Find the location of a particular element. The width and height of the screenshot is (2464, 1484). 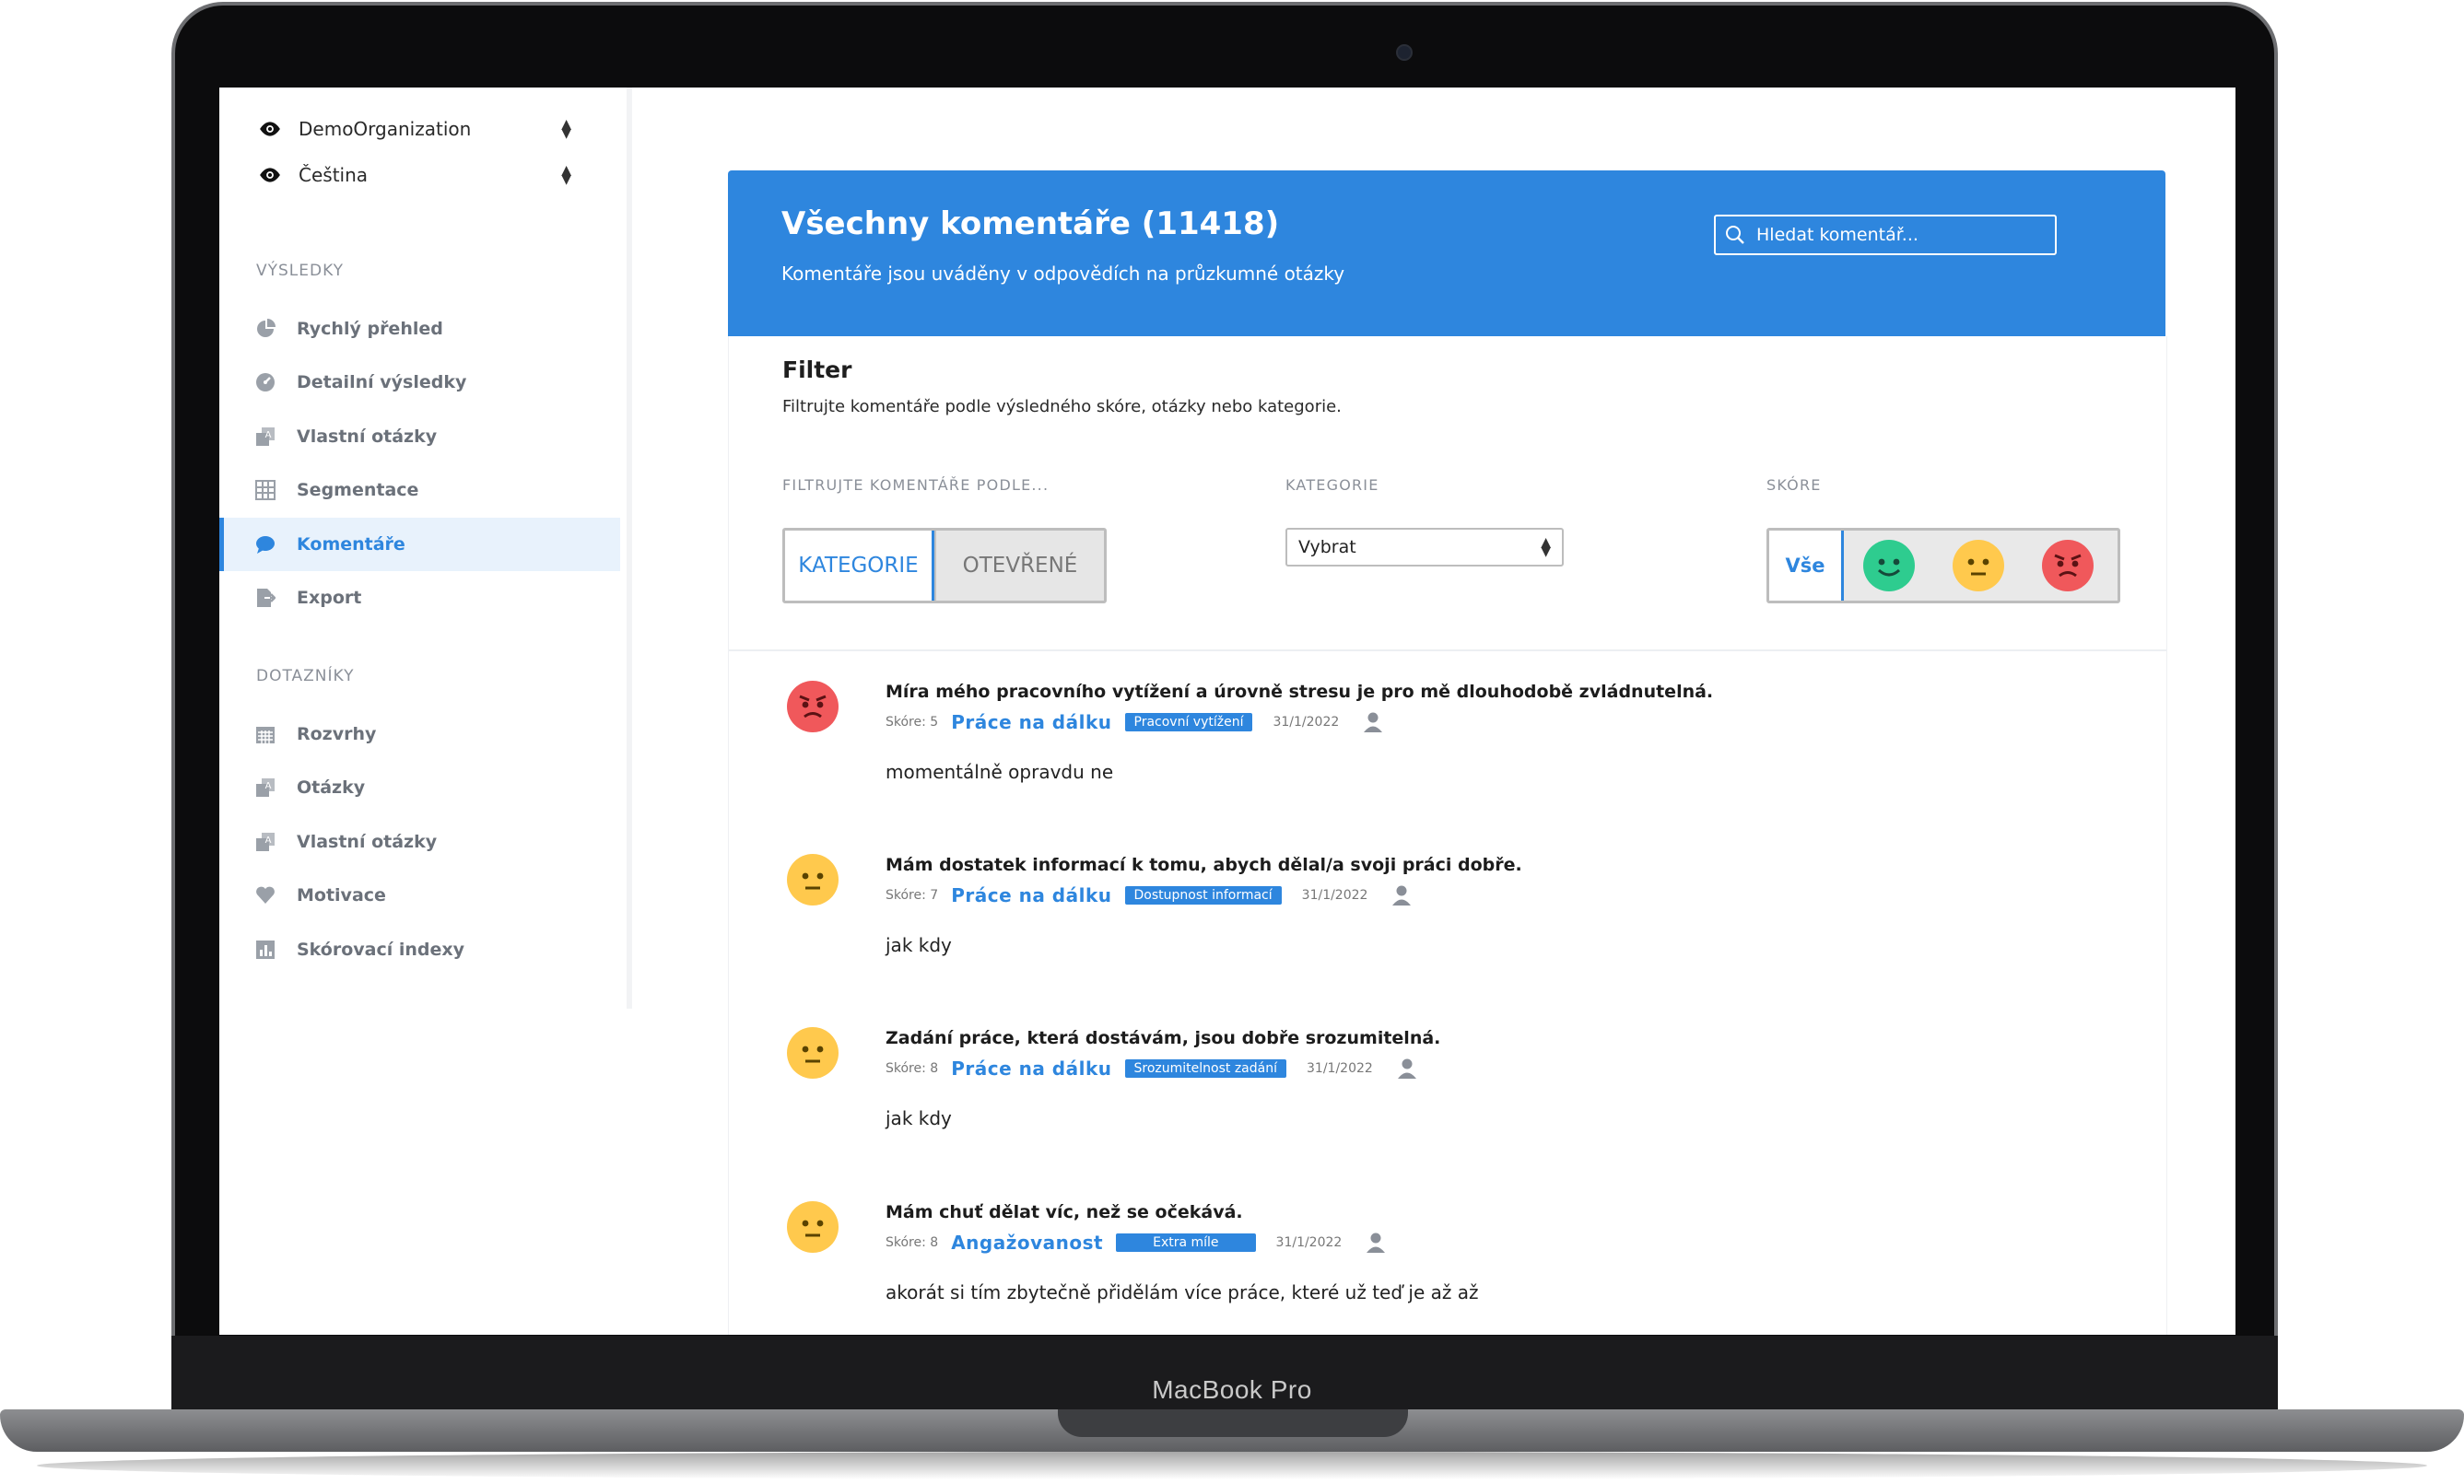

language-switcher: Čeština ▲ ▼ is located at coordinates (414, 175).